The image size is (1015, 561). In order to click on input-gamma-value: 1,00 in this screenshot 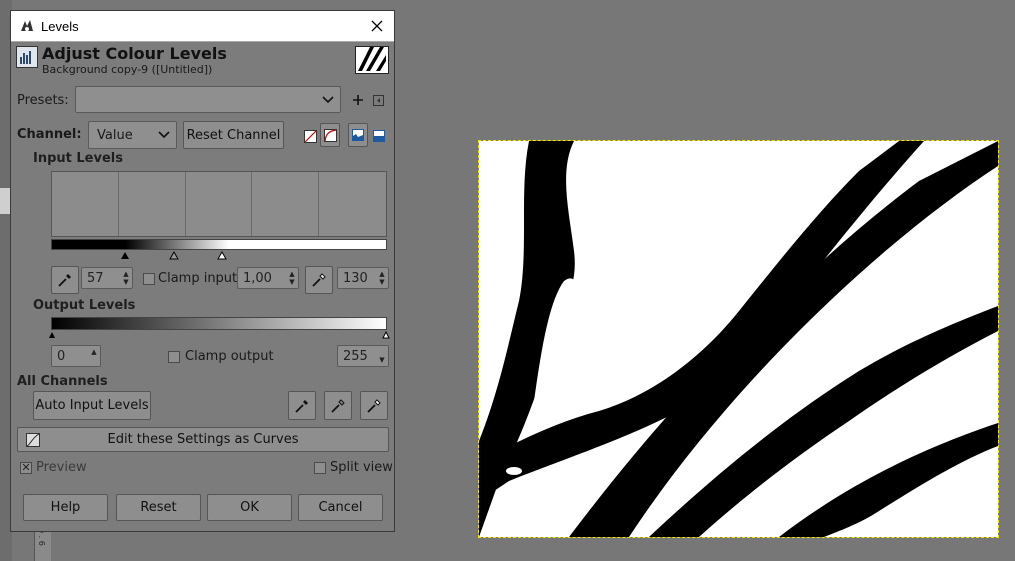, I will do `click(257, 278)`.